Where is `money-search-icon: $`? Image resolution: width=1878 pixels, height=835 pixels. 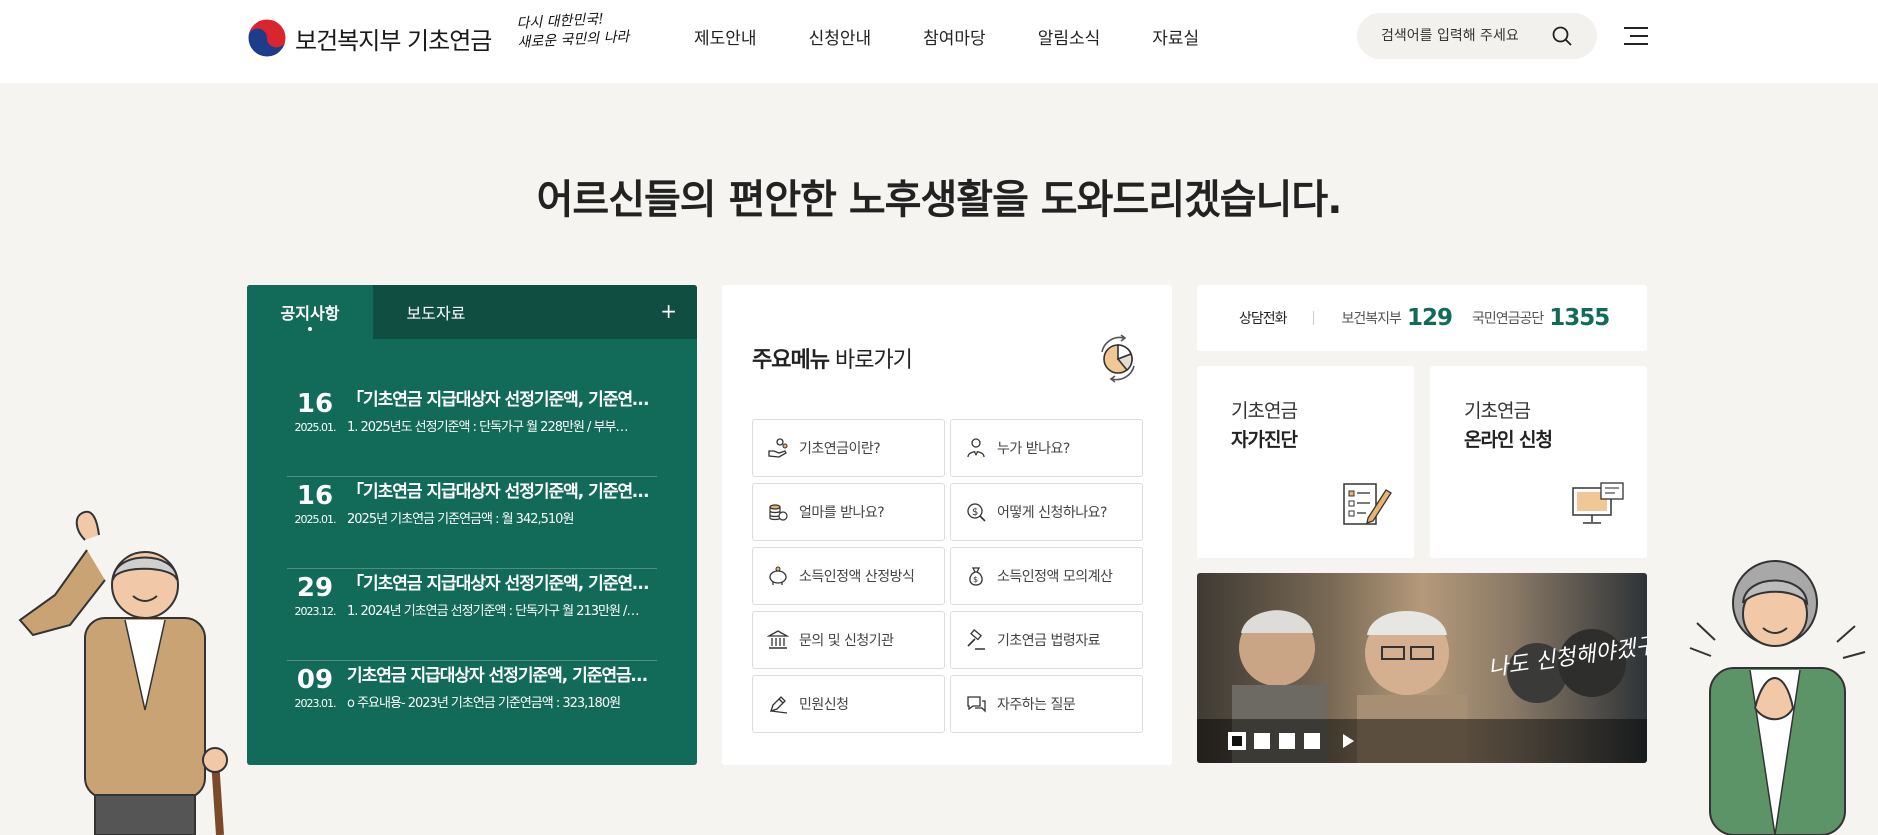
money-search-icon: $ is located at coordinates (976, 512).